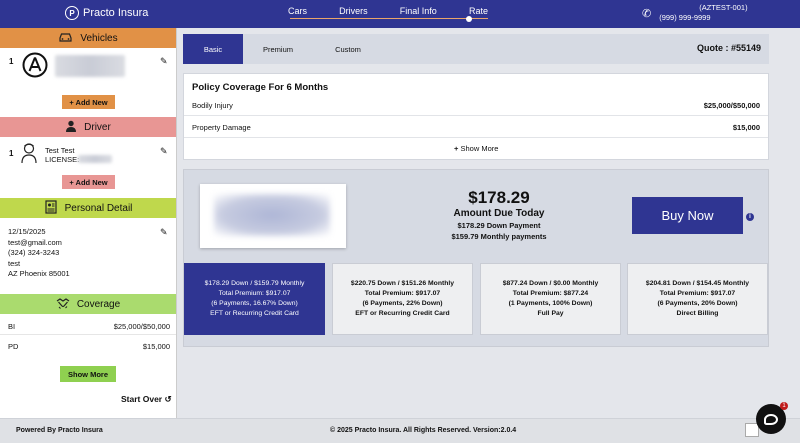 The height and width of the screenshot is (443, 800). What do you see at coordinates (260, 87) in the screenshot?
I see `policy-title: Policy Coverage For 6 Months` at bounding box center [260, 87].